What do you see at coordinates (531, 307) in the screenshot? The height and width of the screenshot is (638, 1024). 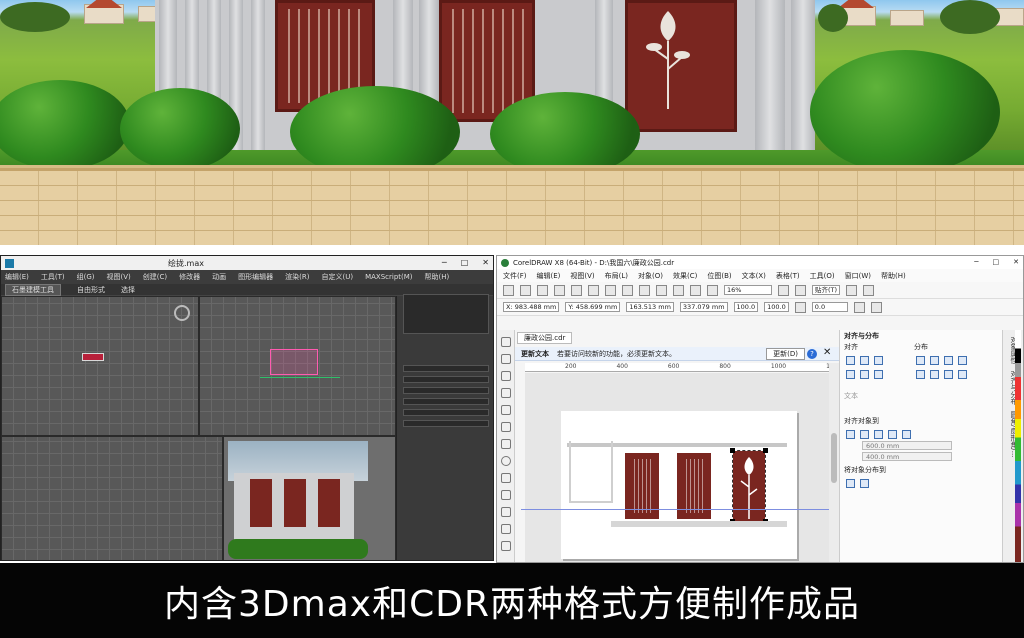 I see `x-position-field: X: 983.488 mm` at bounding box center [531, 307].